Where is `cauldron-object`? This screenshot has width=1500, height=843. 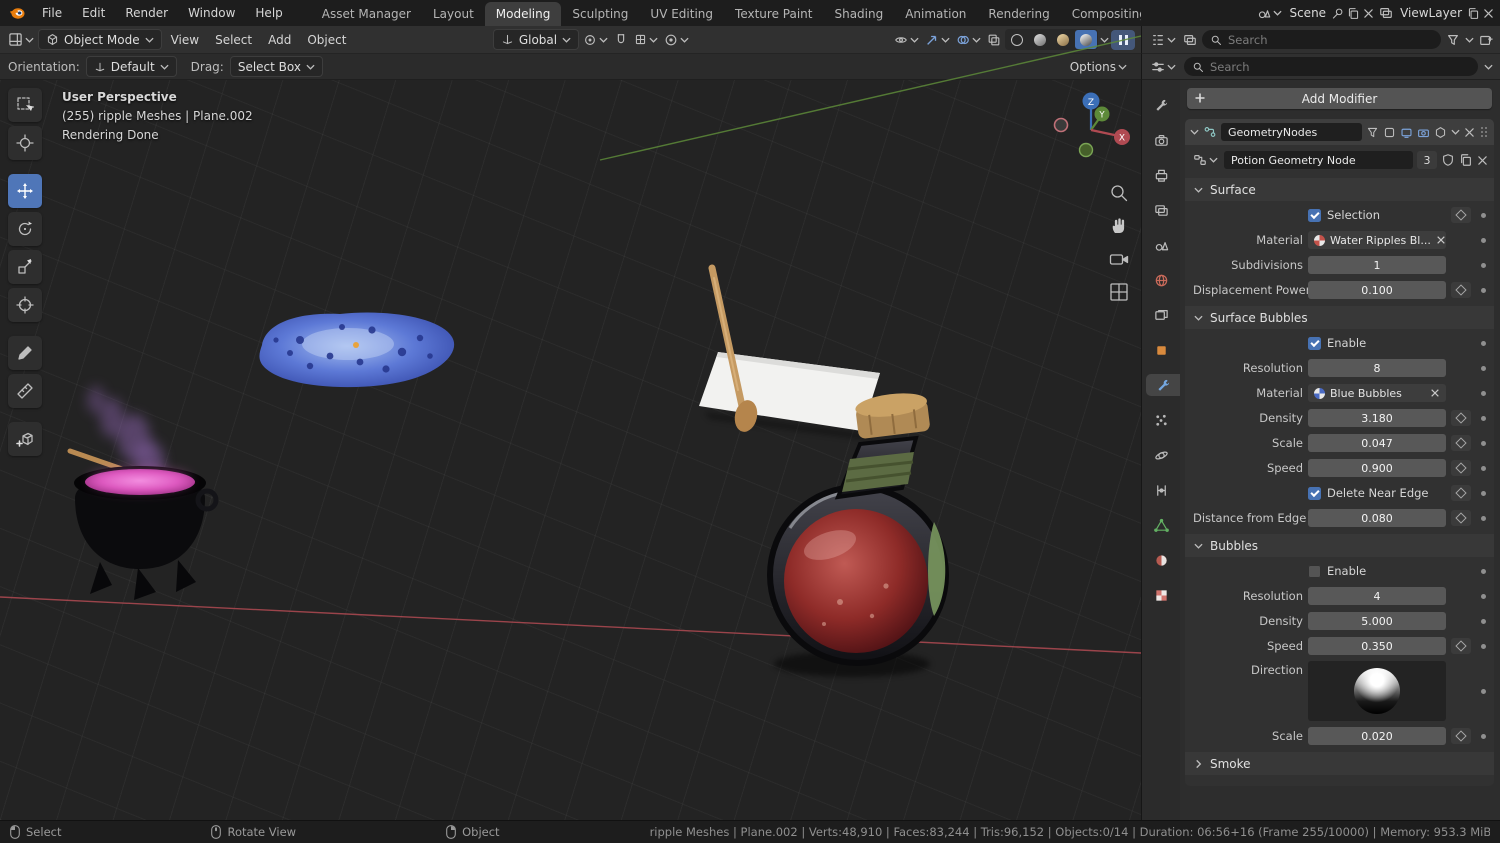
cauldron-object is located at coordinates (143, 493).